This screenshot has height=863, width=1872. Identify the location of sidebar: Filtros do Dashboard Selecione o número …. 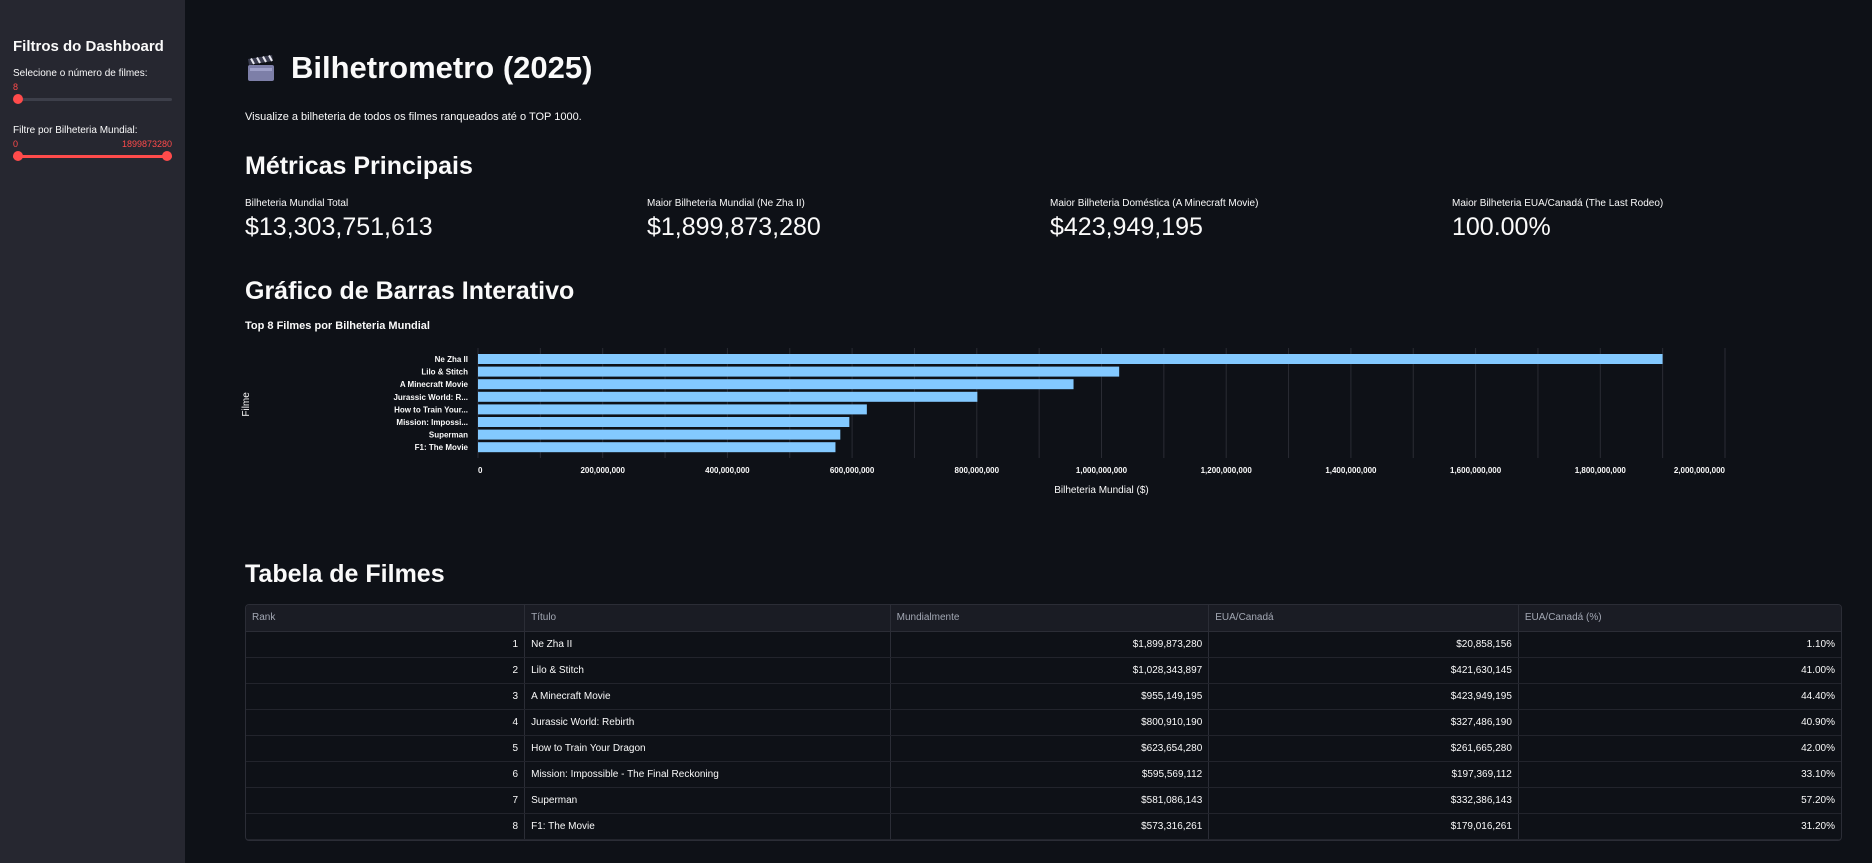
(92, 431).